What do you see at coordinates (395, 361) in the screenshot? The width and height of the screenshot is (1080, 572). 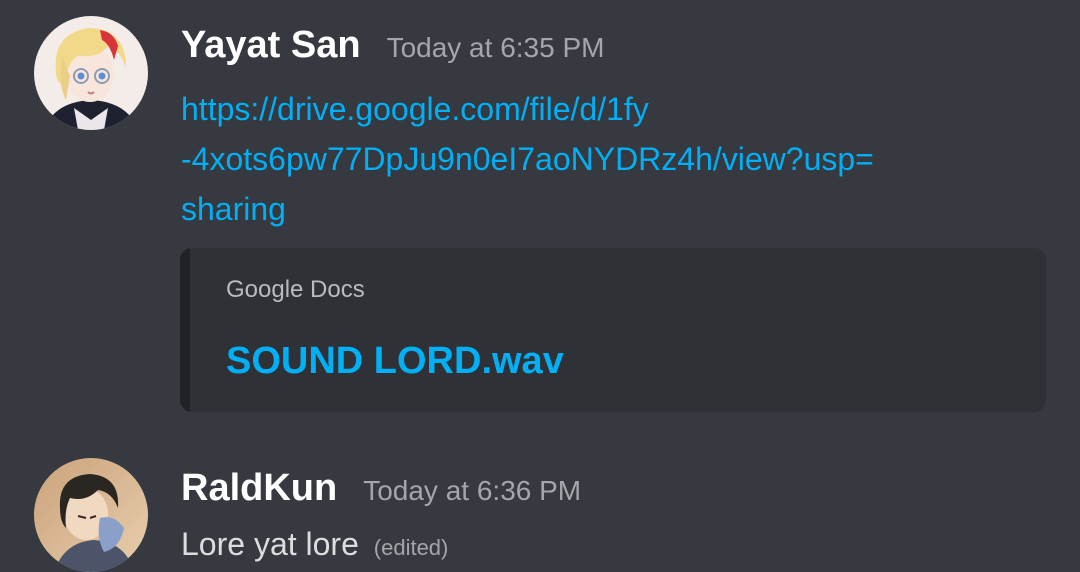 I see `embed-title: SOUND LORD.wav` at bounding box center [395, 361].